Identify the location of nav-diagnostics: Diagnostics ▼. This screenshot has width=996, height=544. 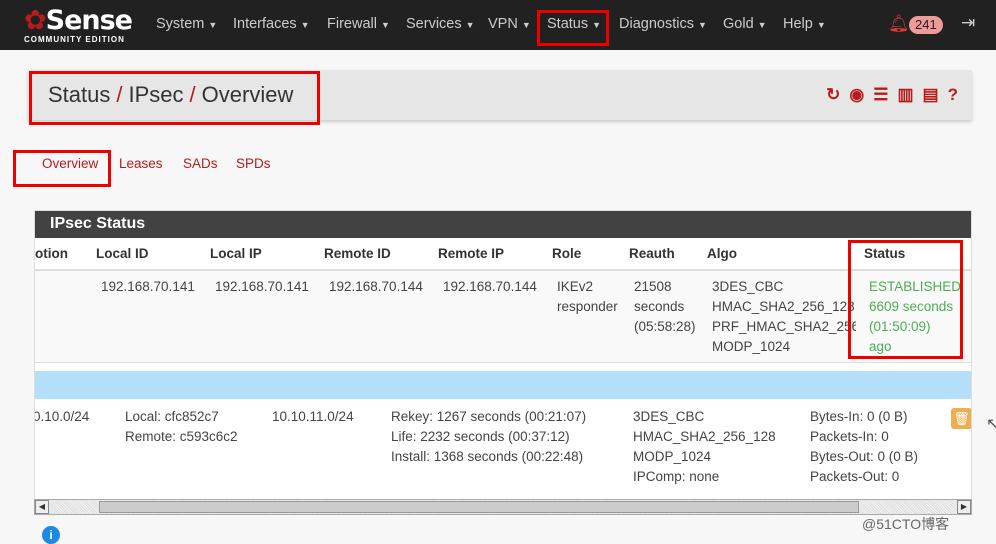
(663, 24).